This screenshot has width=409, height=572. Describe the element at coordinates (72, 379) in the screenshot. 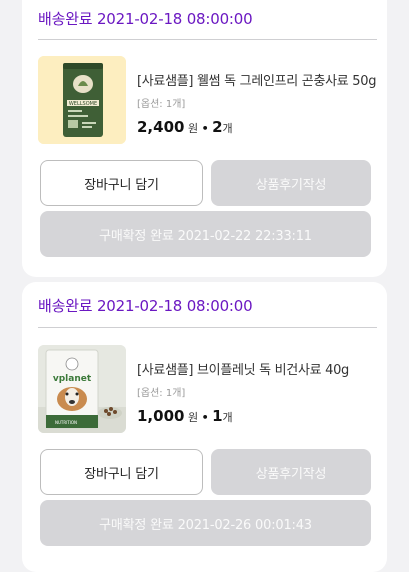

I see `package-brand-text: vplanet` at that location.